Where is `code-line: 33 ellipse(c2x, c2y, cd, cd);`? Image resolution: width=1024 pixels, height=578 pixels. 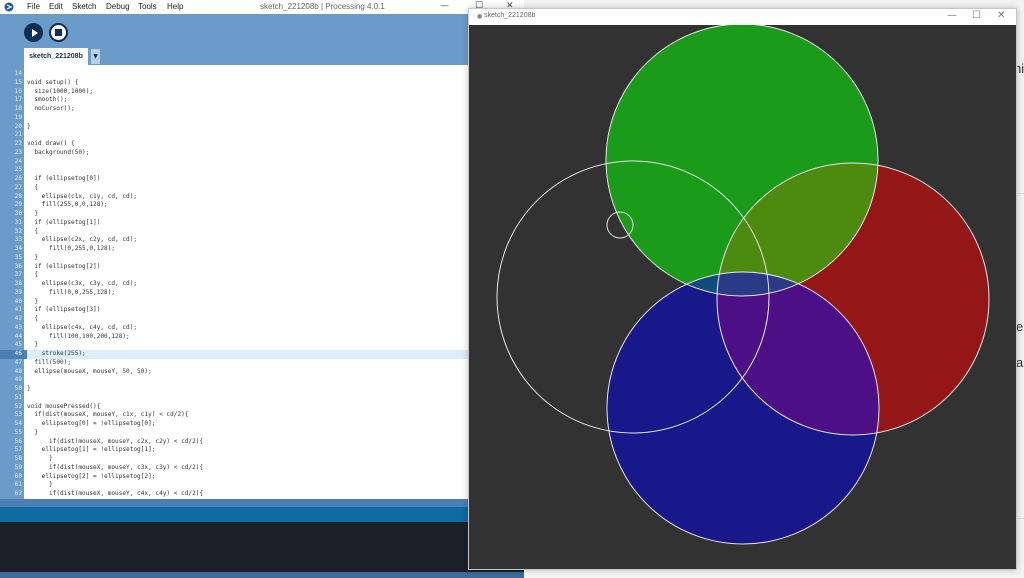 code-line: 33 ellipse(c2x, c2y, cd, cd); is located at coordinates (234, 240).